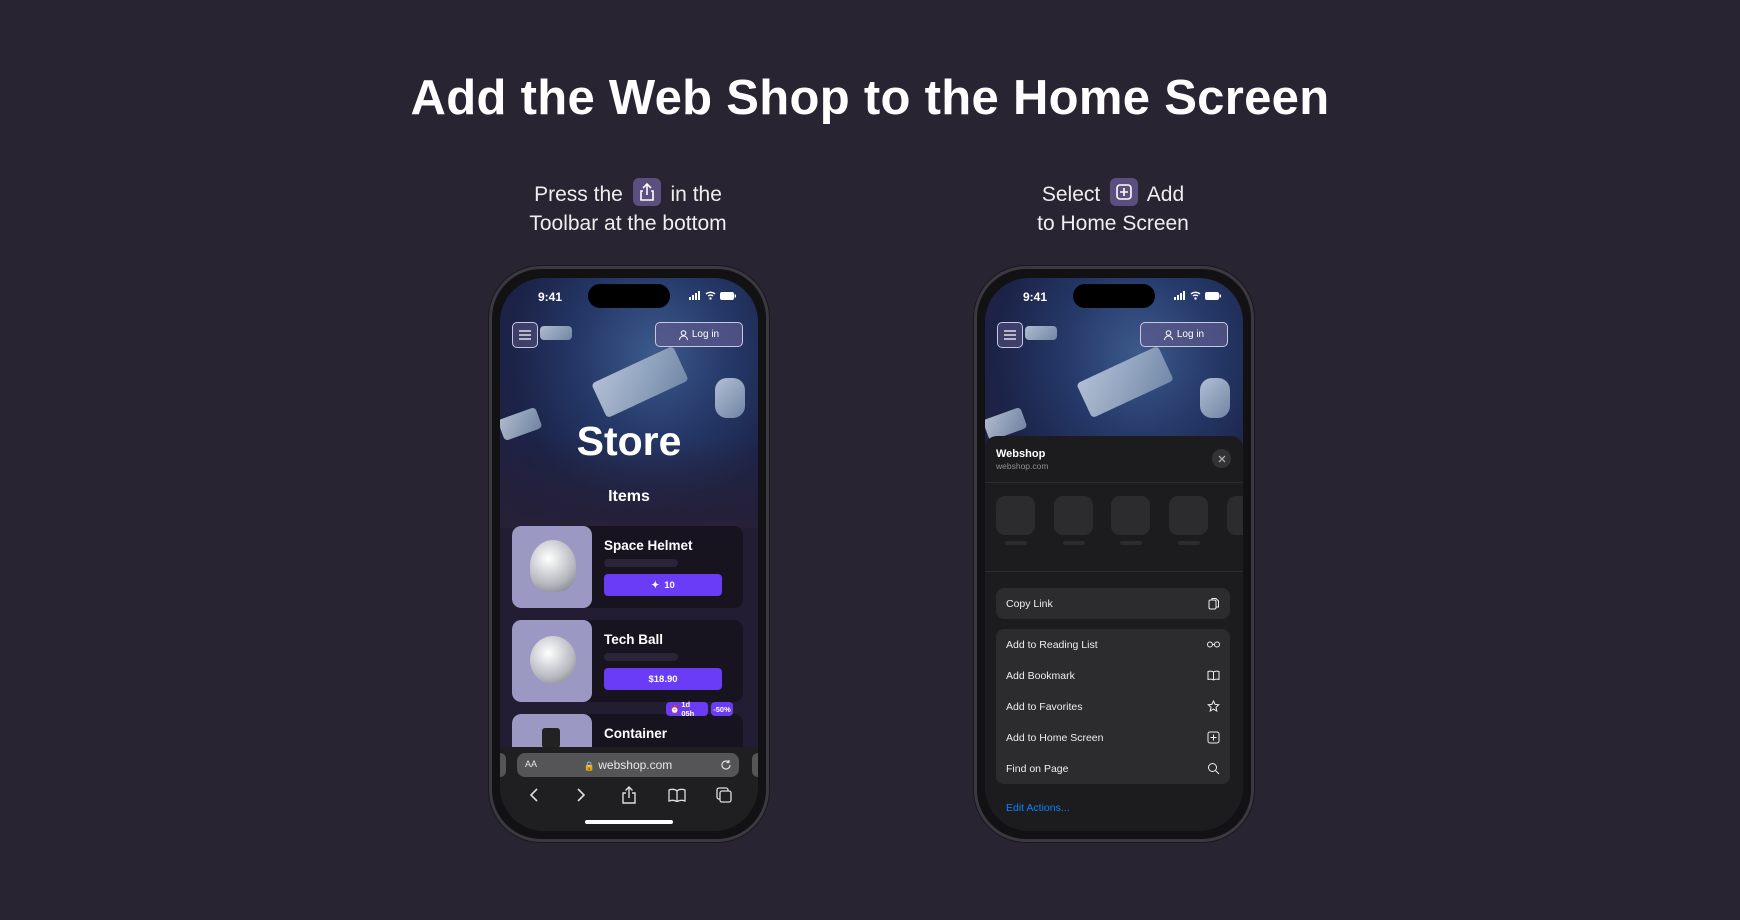 This screenshot has height=920, width=1740. Describe the element at coordinates (663, 585) in the screenshot. I see `buy-button: ✦ 10` at that location.